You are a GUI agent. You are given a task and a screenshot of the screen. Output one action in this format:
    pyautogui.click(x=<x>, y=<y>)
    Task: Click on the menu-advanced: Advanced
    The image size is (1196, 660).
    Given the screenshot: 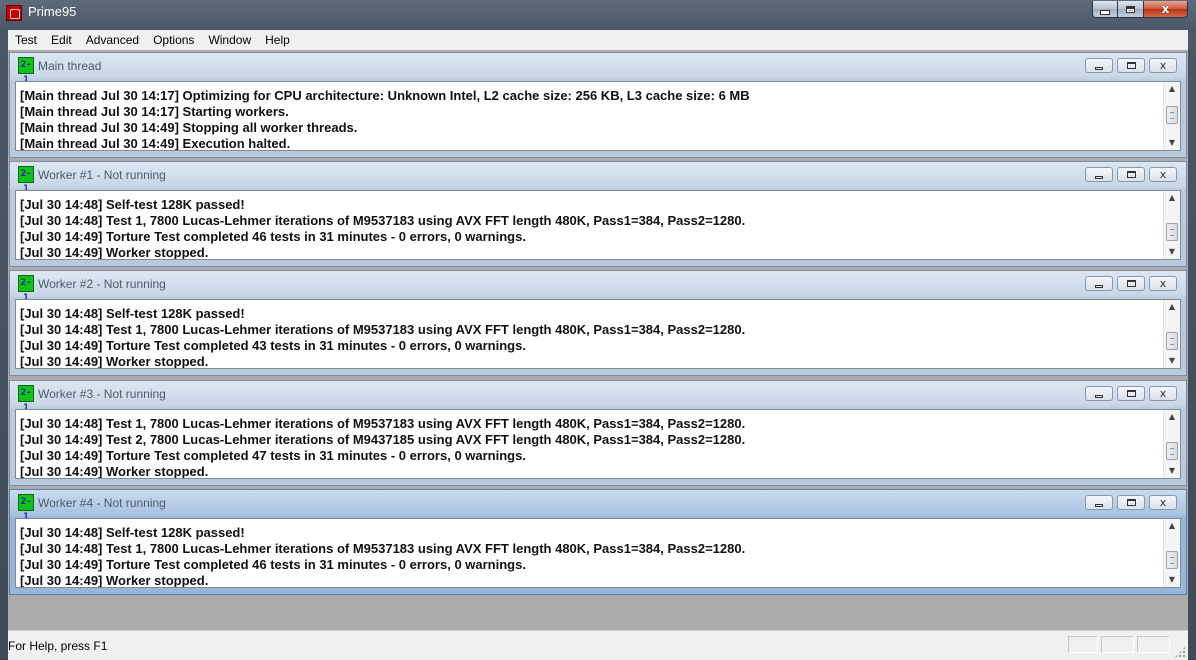 What is the action you would take?
    pyautogui.click(x=112, y=40)
    